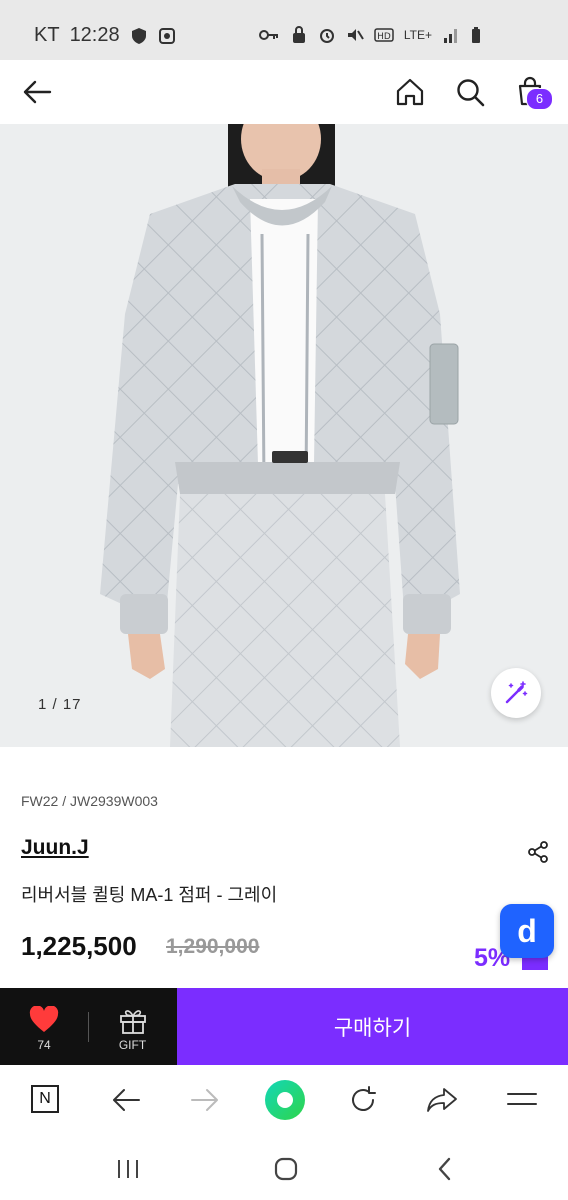 This screenshot has height=1200, width=568. I want to click on browser-back-icon, so click(126, 1100).